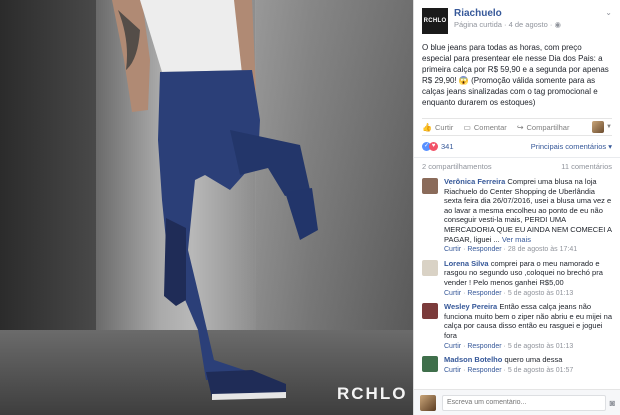  What do you see at coordinates (540, 370) in the screenshot?
I see `comment-time: 5 de agosto às 01:57` at bounding box center [540, 370].